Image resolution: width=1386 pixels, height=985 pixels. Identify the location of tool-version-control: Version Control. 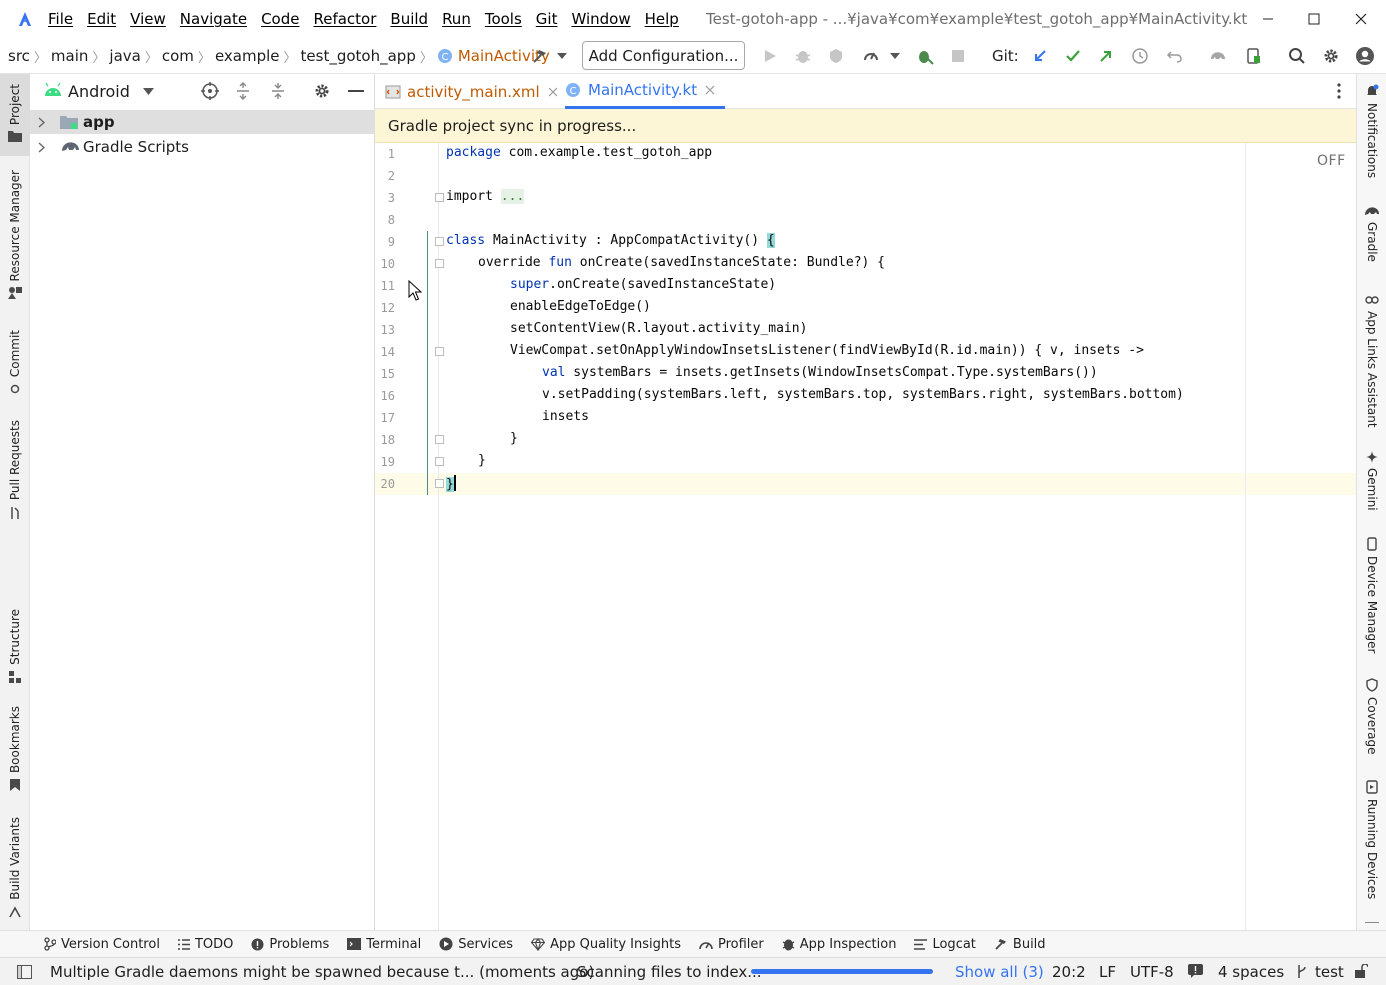
(102, 944).